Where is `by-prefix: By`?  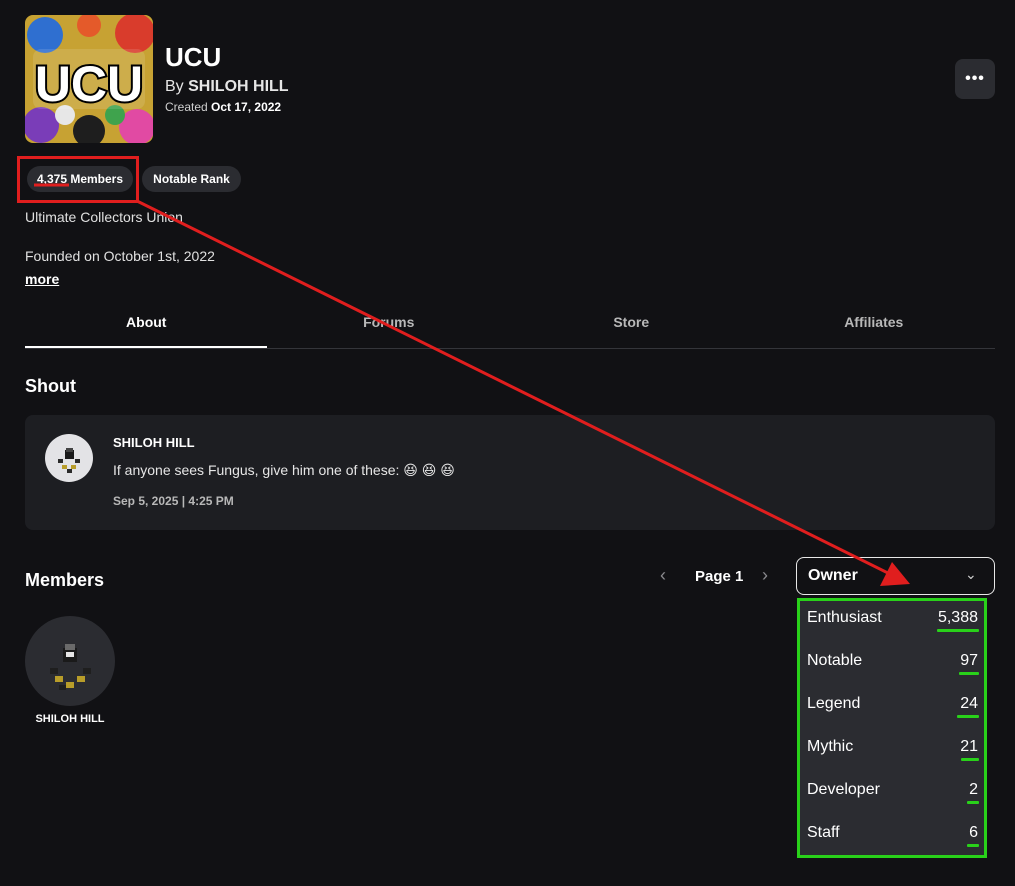
by-prefix: By is located at coordinates (174, 86).